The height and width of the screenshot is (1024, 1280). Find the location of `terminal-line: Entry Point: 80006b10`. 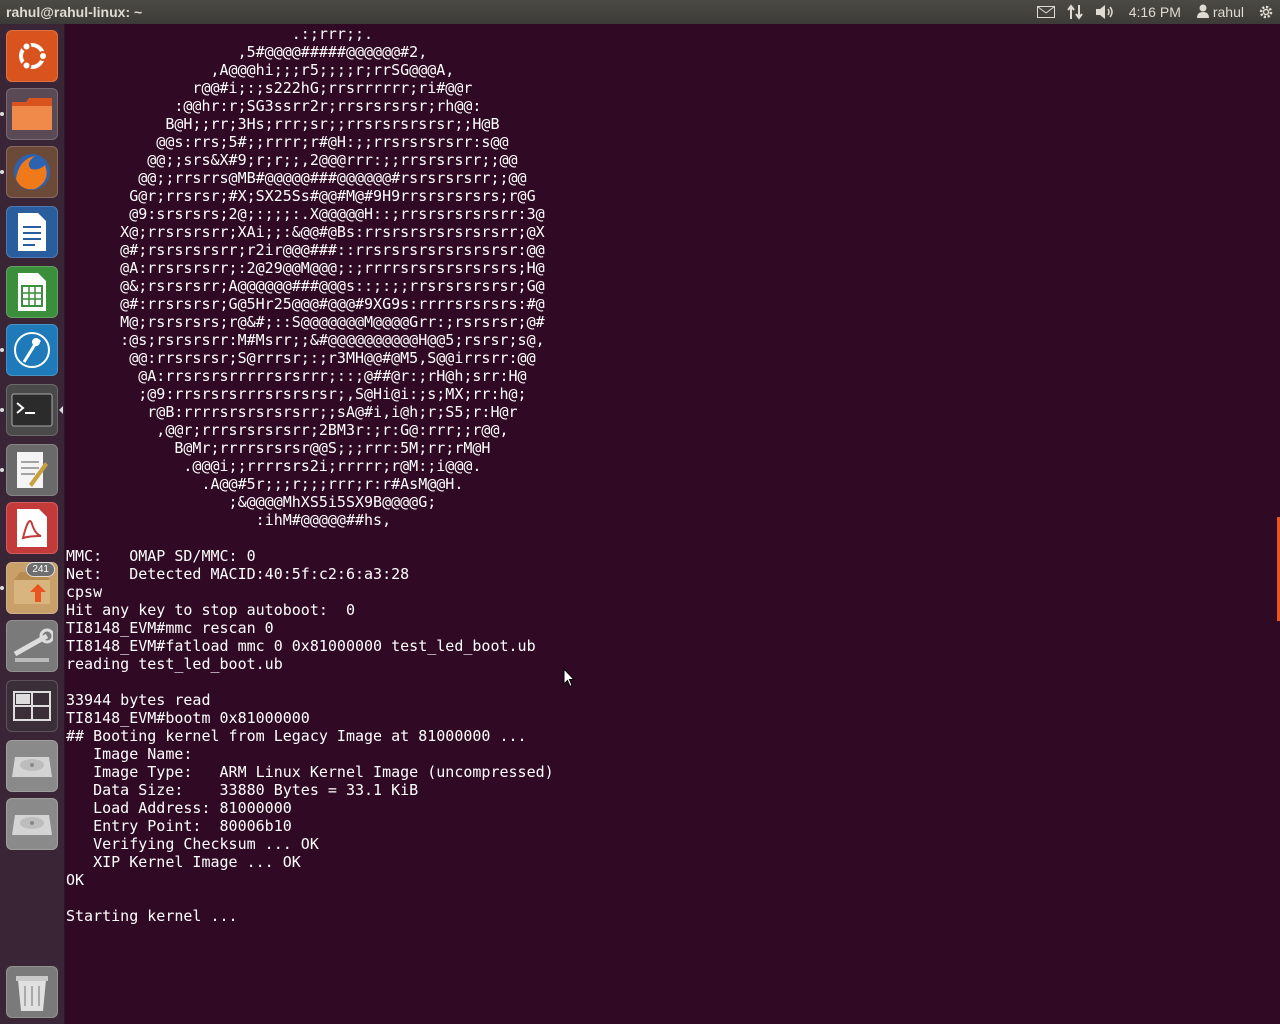

terminal-line: Entry Point: 80006b10 is located at coordinates (179, 826).